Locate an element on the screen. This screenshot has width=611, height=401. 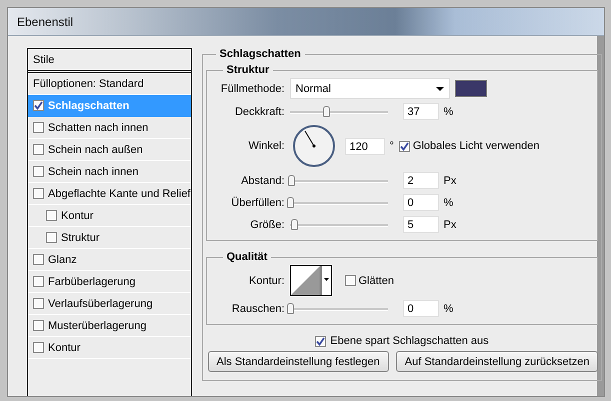
unit-label: ° is located at coordinates (392, 146).